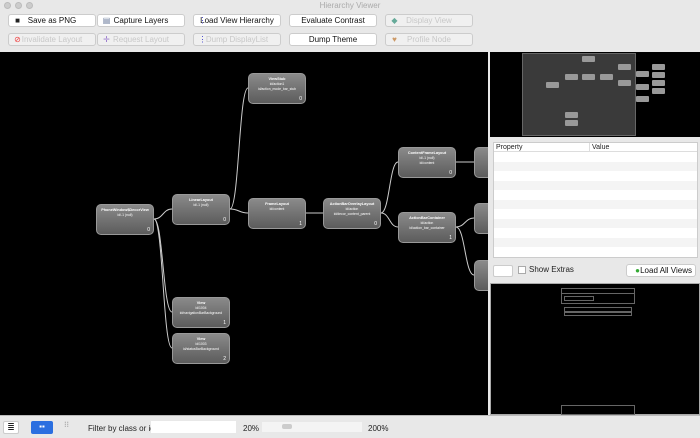  I want to click on filter-label: Filter by class or id:, so click(122, 428).